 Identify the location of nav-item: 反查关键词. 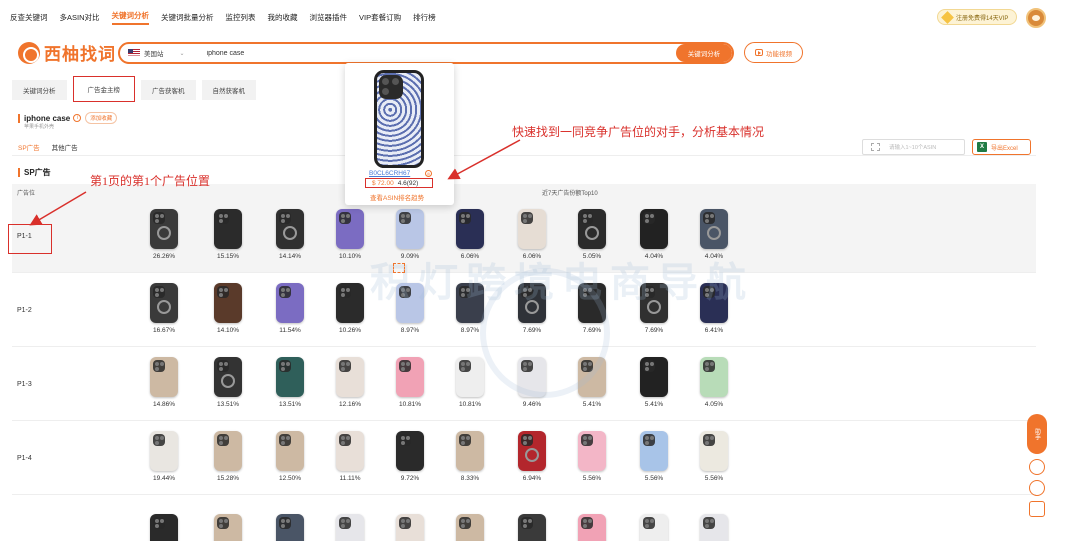
(29, 17).